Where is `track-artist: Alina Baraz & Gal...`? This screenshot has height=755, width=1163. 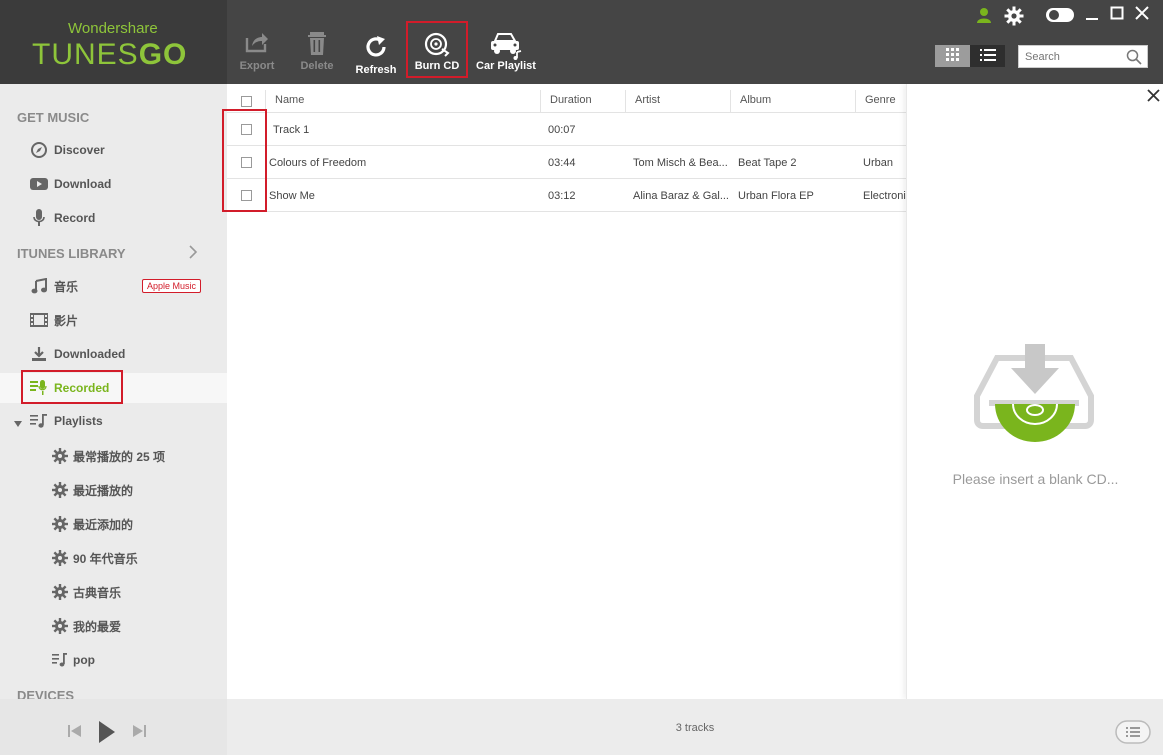
track-artist: Alina Baraz & Gal... is located at coordinates (680, 196).